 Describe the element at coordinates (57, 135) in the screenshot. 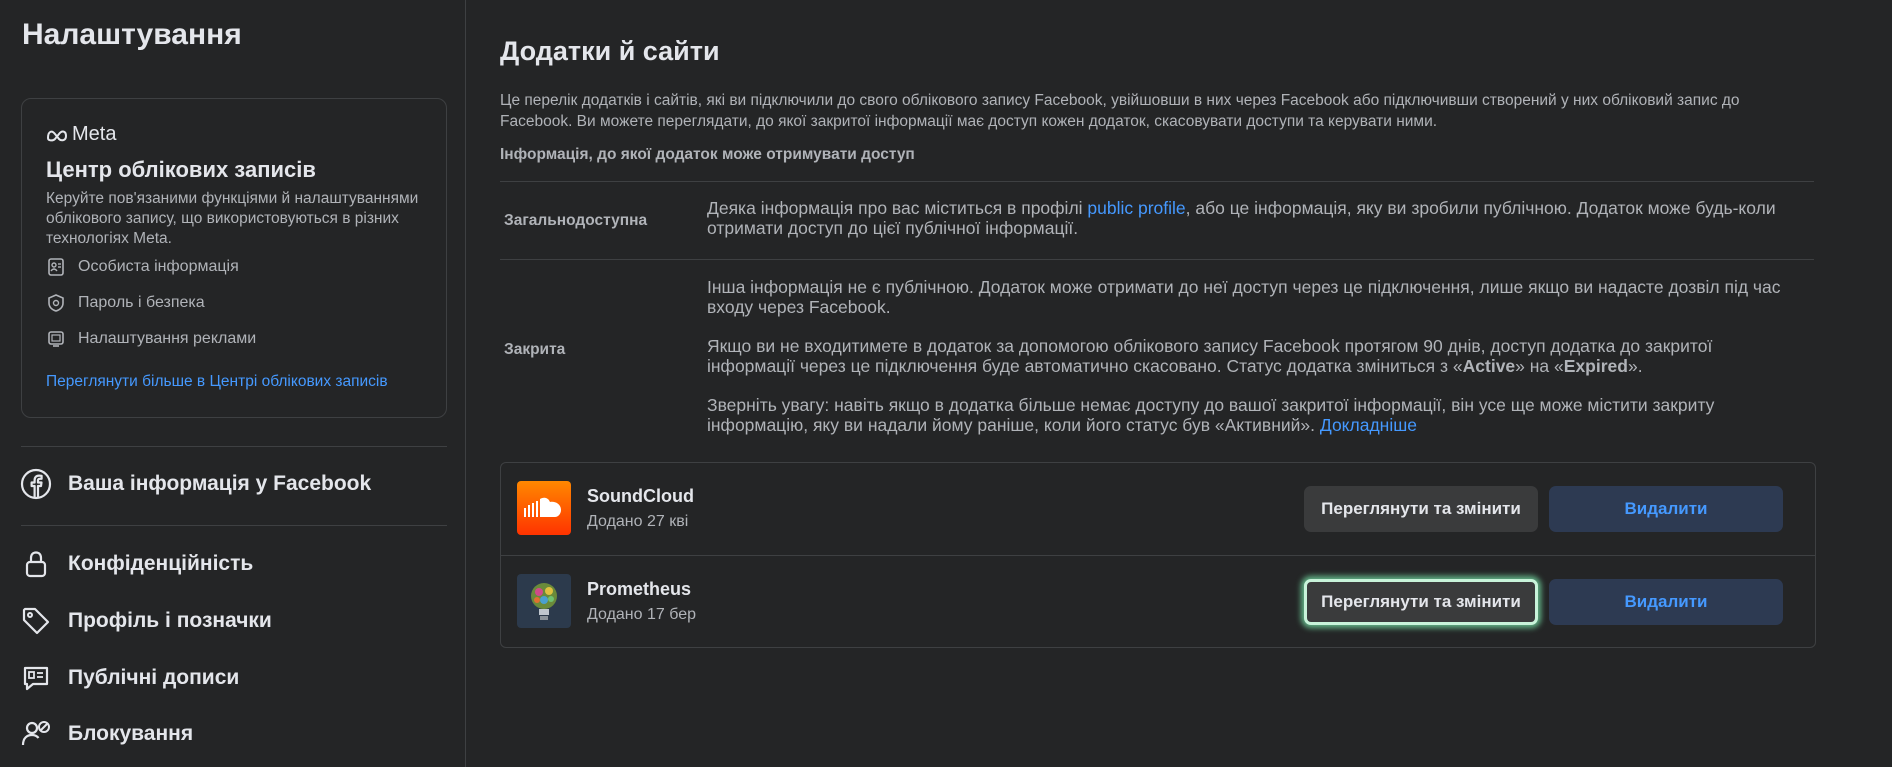

I see `meta-infinity-icon` at that location.